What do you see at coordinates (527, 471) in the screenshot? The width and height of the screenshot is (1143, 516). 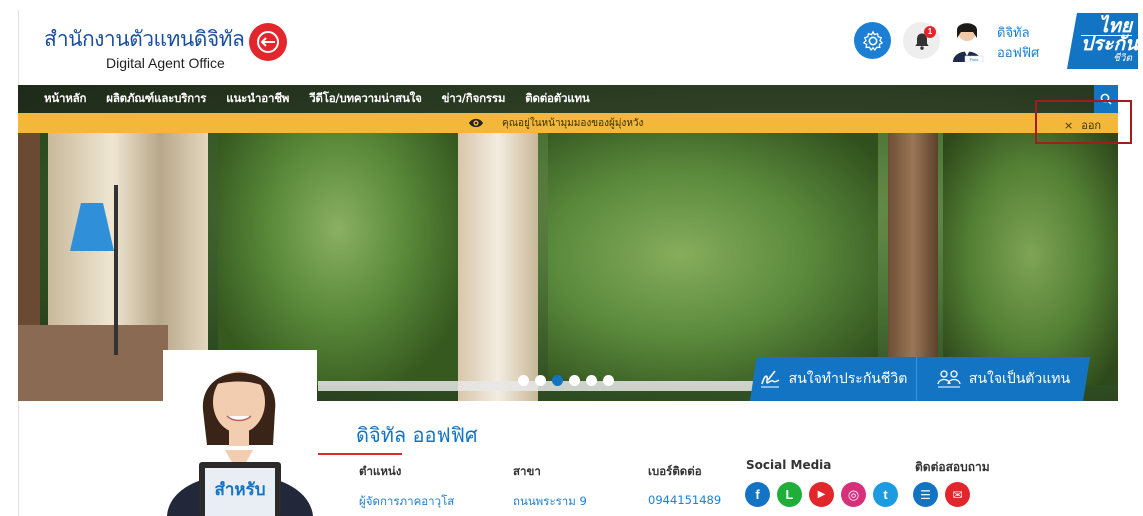 I see `branch-label: สาขา` at bounding box center [527, 471].